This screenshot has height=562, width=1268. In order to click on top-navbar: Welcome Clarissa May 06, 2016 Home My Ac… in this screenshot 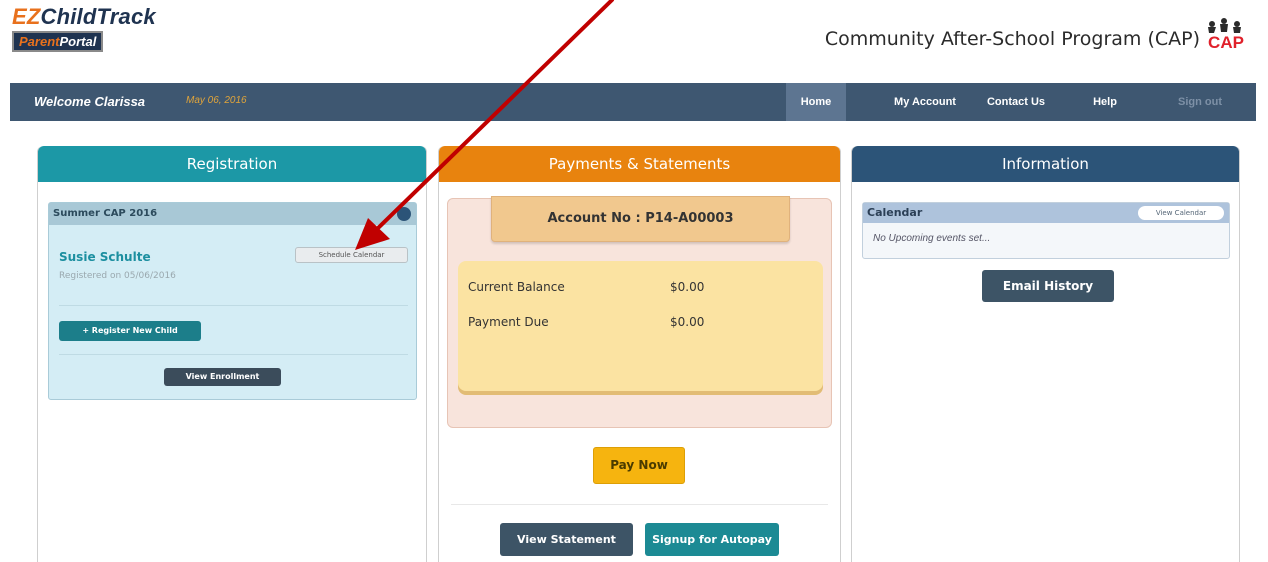, I will do `click(633, 102)`.